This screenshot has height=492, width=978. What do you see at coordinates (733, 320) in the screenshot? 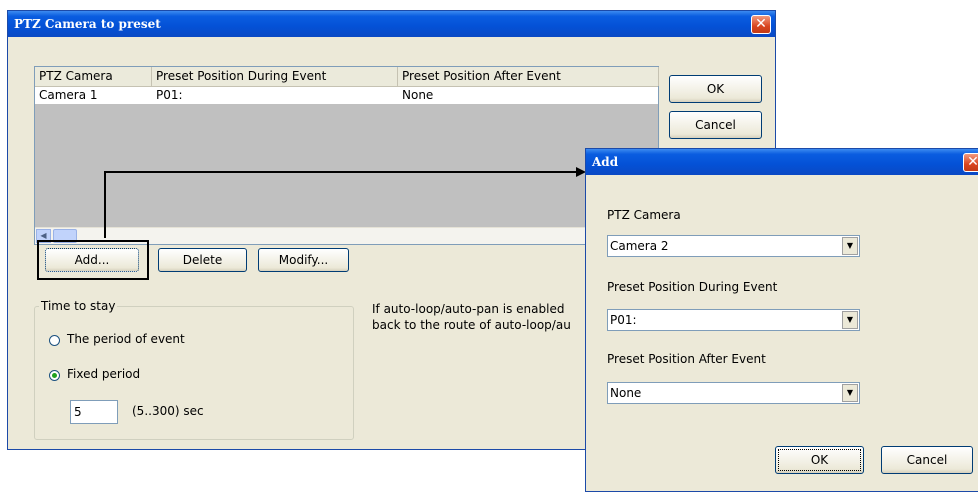
I see `preset-during-select: P01: ▼` at bounding box center [733, 320].